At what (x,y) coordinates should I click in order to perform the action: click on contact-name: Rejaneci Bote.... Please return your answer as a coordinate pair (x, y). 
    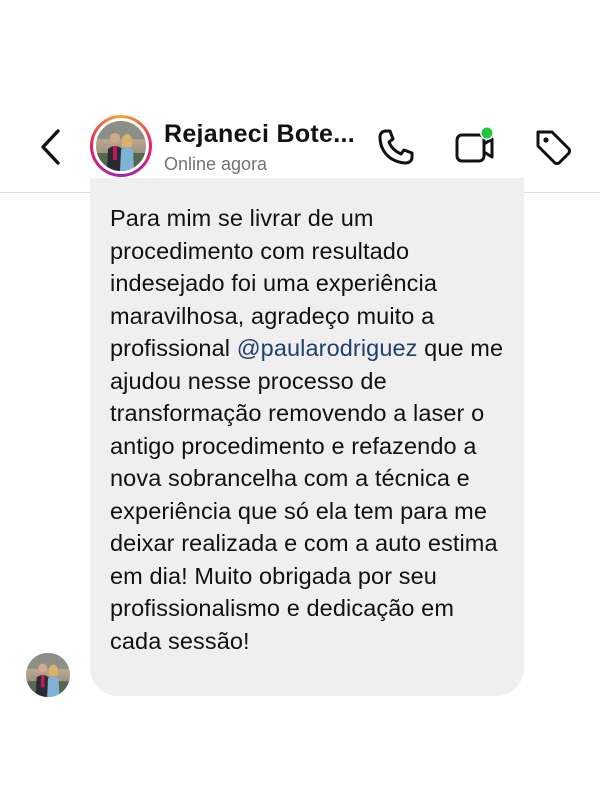
    Looking at the image, I should click on (259, 134).